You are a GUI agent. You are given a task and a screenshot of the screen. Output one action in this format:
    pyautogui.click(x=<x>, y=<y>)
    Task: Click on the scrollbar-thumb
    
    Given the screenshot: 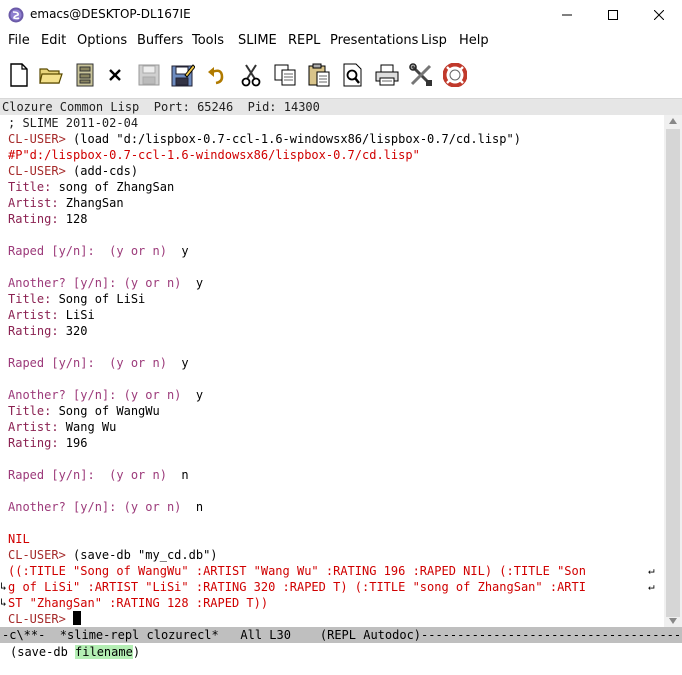 What is the action you would take?
    pyautogui.click(x=673, y=373)
    